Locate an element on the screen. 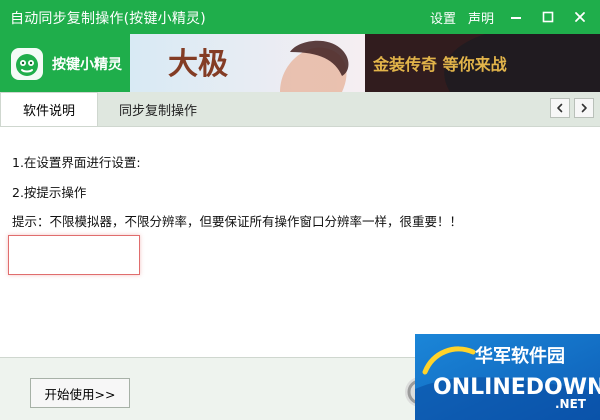 This screenshot has width=600, height=420. watermark-cn: 华军软件园 is located at coordinates (520, 356).